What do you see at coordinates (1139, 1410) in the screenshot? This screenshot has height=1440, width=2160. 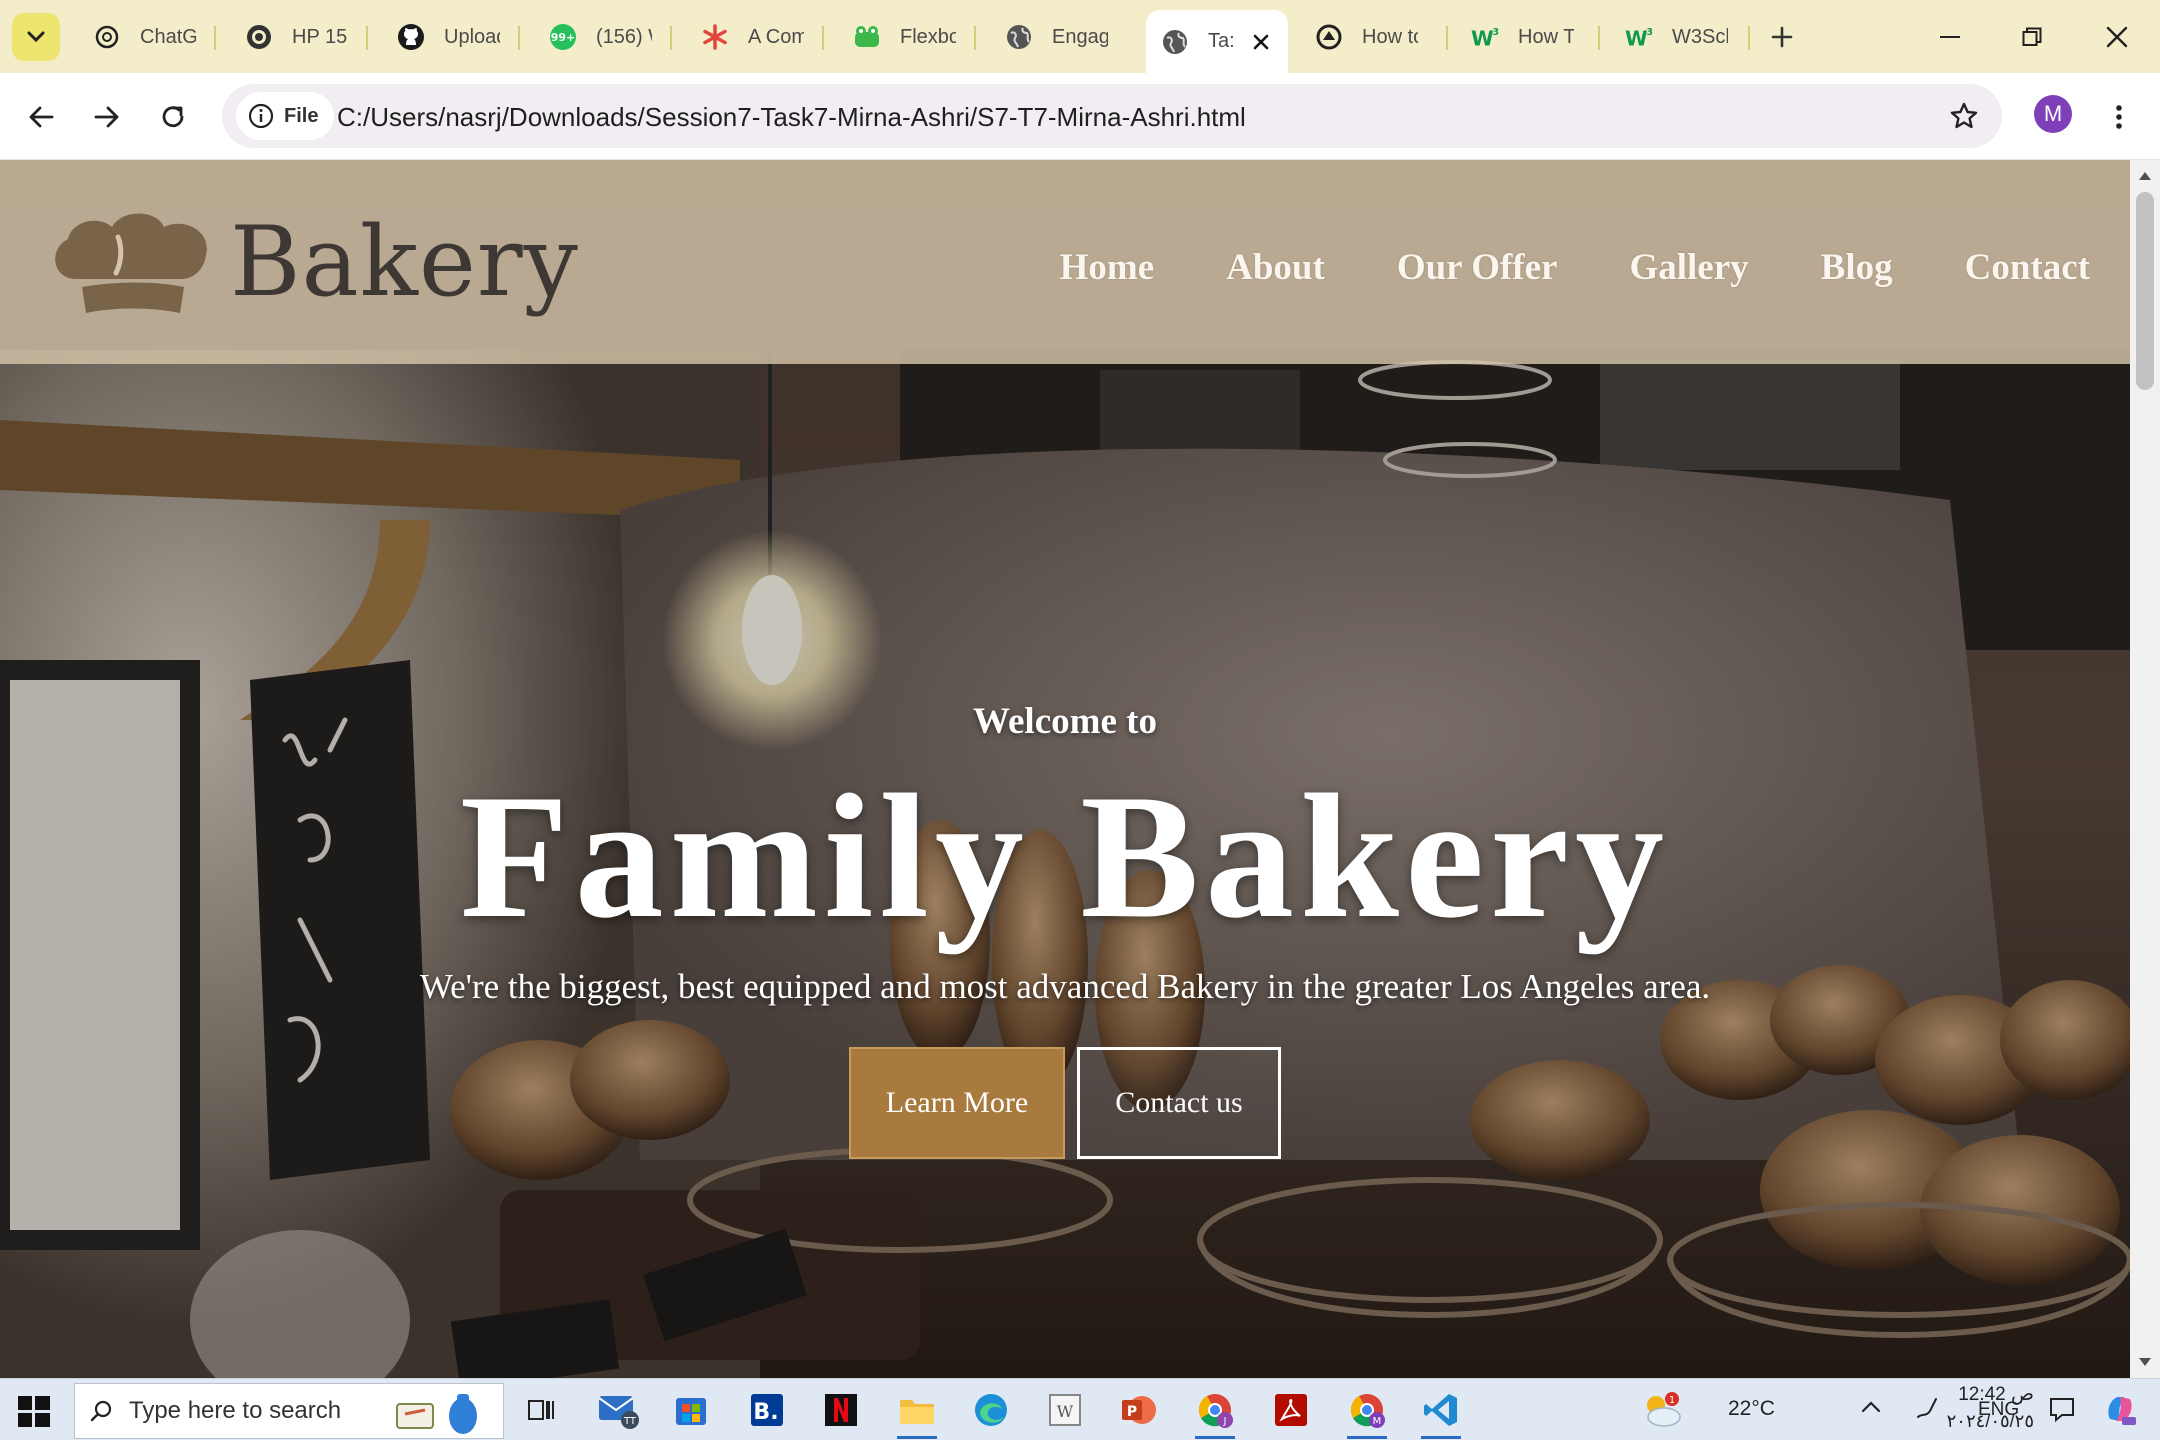 I see `taskbar-app-powerpoint: P` at bounding box center [1139, 1410].